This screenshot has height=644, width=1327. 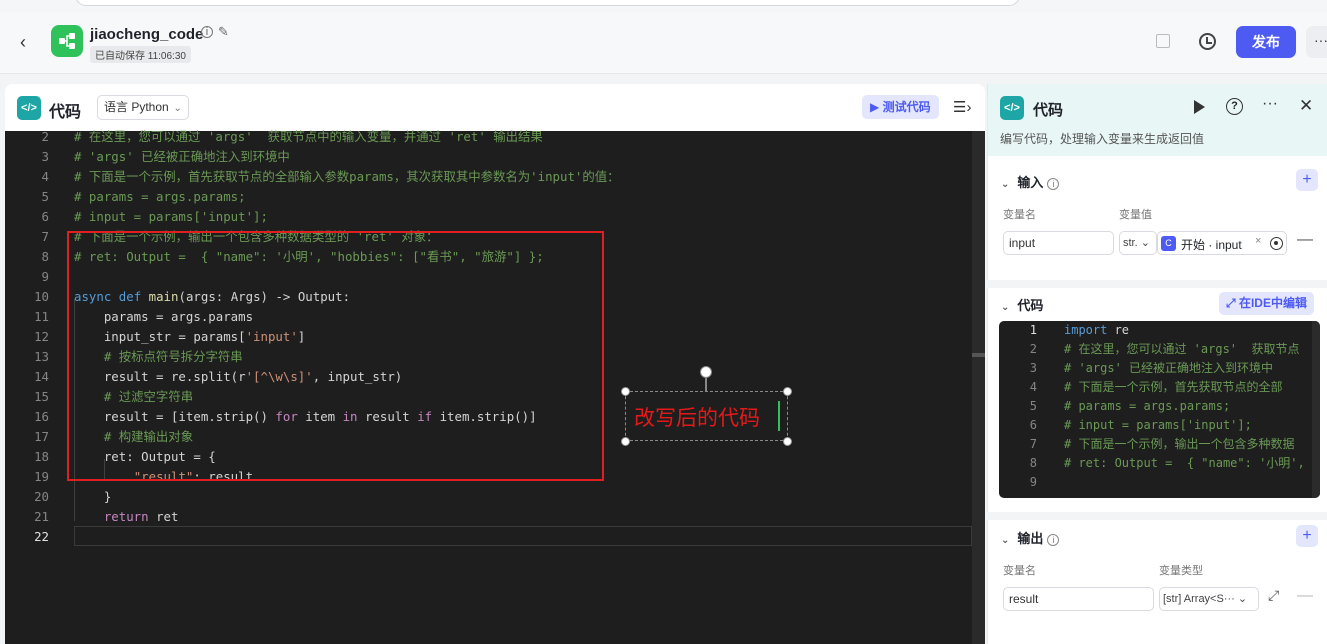 I want to click on code-line: 1 import re, so click(x=1159, y=330).